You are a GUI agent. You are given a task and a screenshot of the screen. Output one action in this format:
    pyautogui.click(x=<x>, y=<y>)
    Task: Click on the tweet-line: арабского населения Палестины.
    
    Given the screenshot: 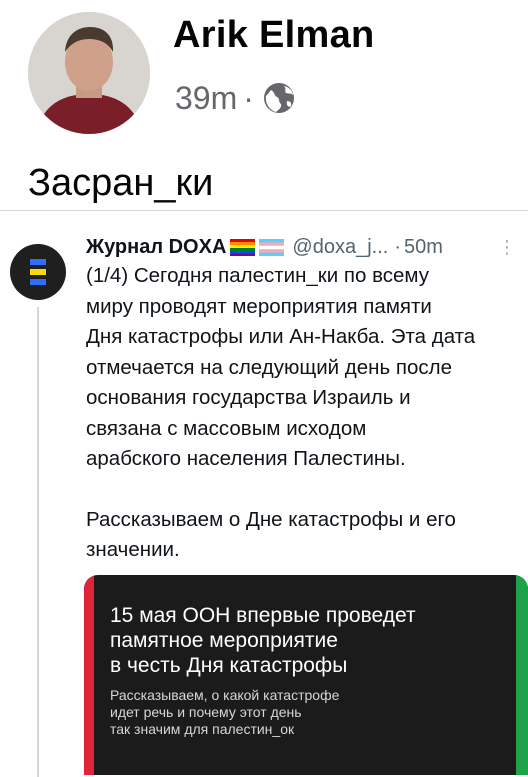 What is the action you would take?
    pyautogui.click(x=246, y=458)
    